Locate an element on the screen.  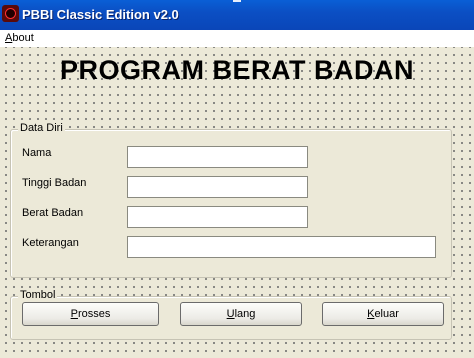
berat-badan-input is located at coordinates (217, 217).